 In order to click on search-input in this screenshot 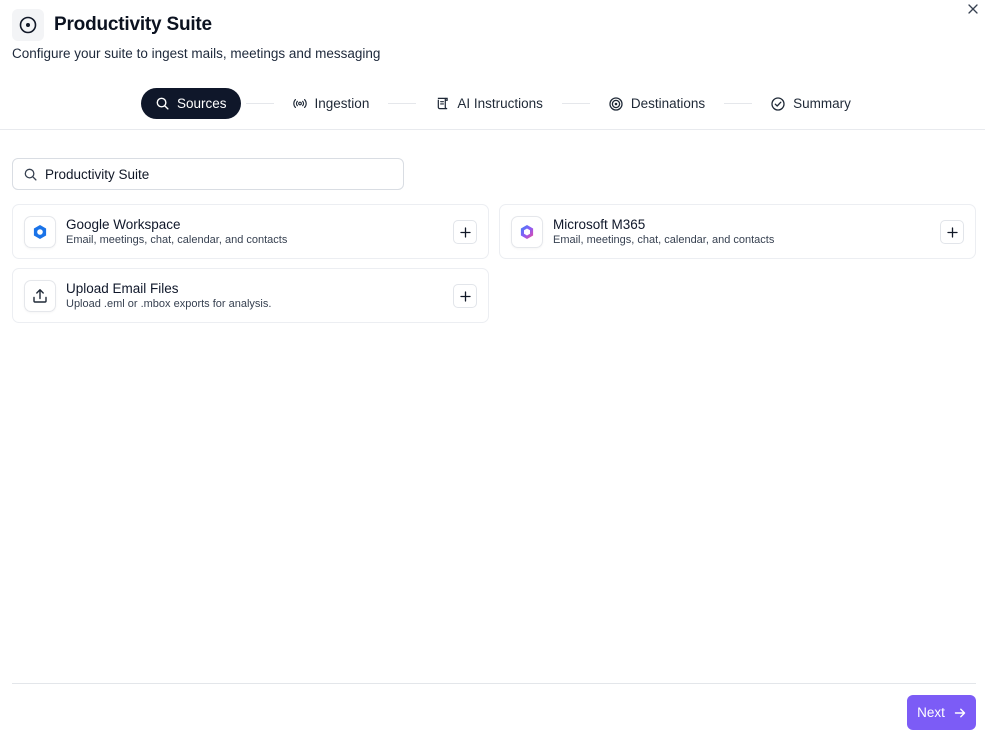, I will do `click(210, 174)`.